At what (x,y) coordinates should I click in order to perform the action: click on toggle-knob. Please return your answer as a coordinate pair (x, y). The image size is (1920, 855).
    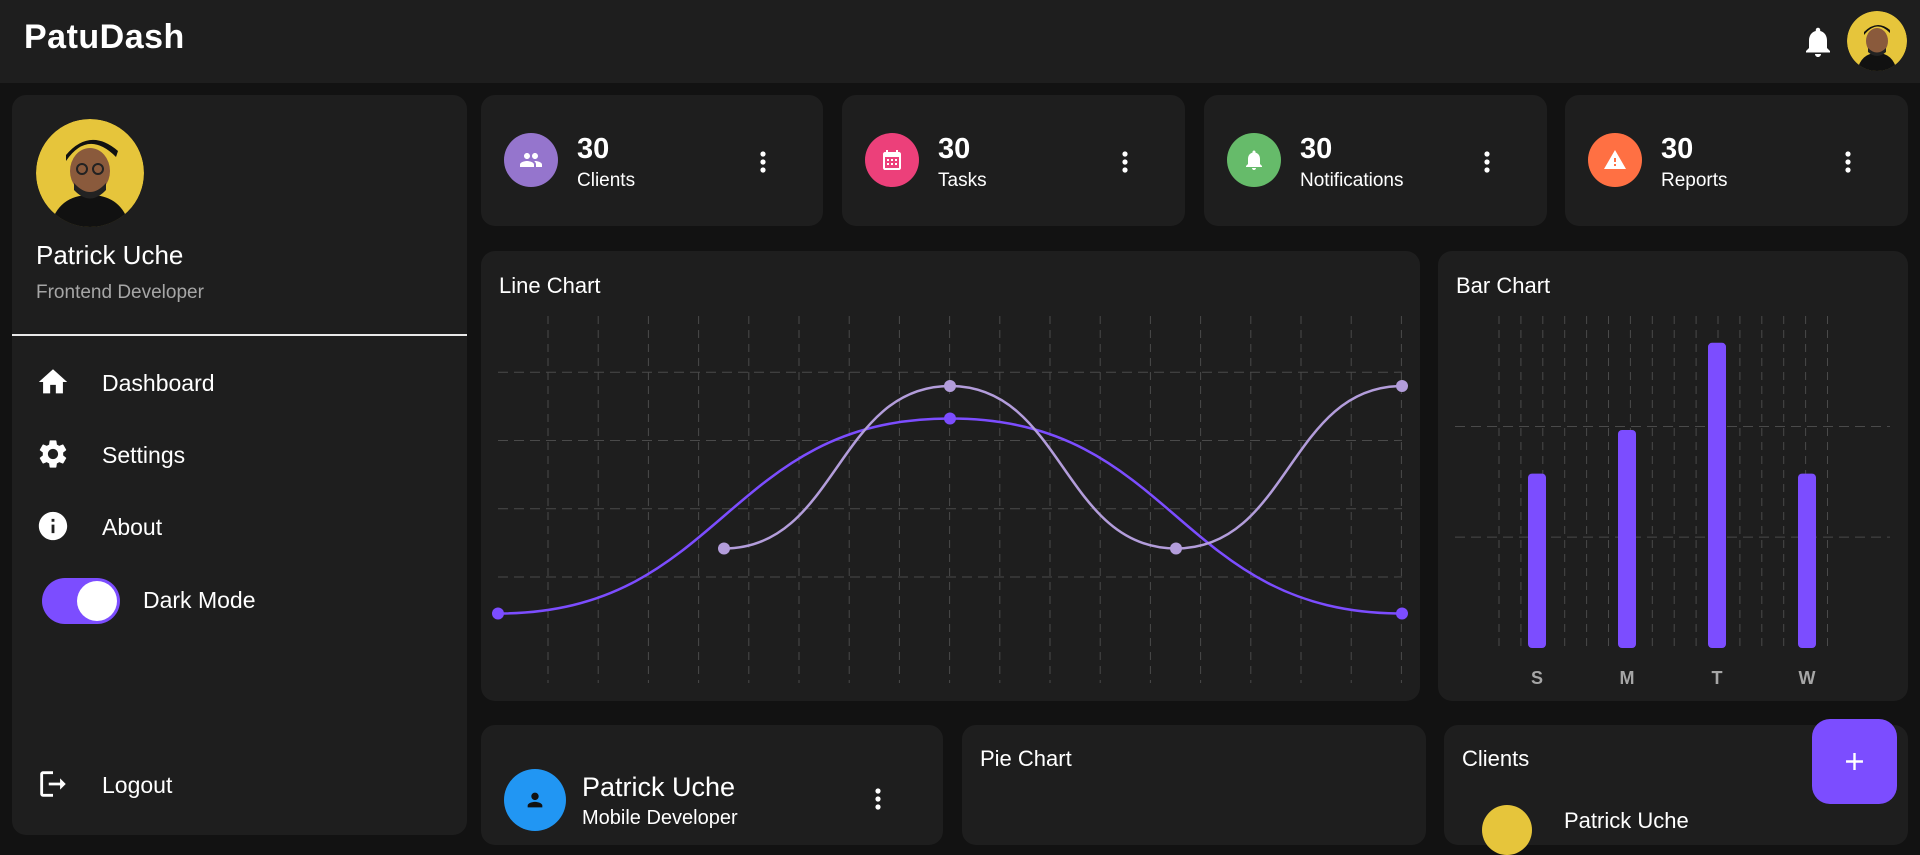
    Looking at the image, I should click on (97, 601).